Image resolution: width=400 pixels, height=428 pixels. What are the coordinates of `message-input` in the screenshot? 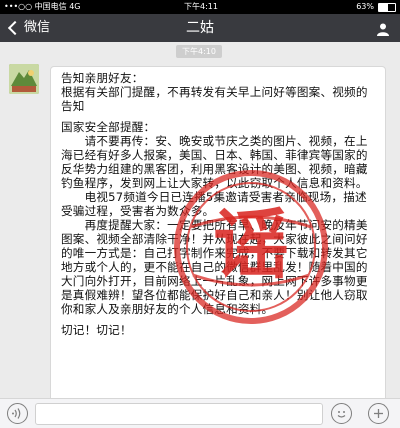 It's located at (179, 414).